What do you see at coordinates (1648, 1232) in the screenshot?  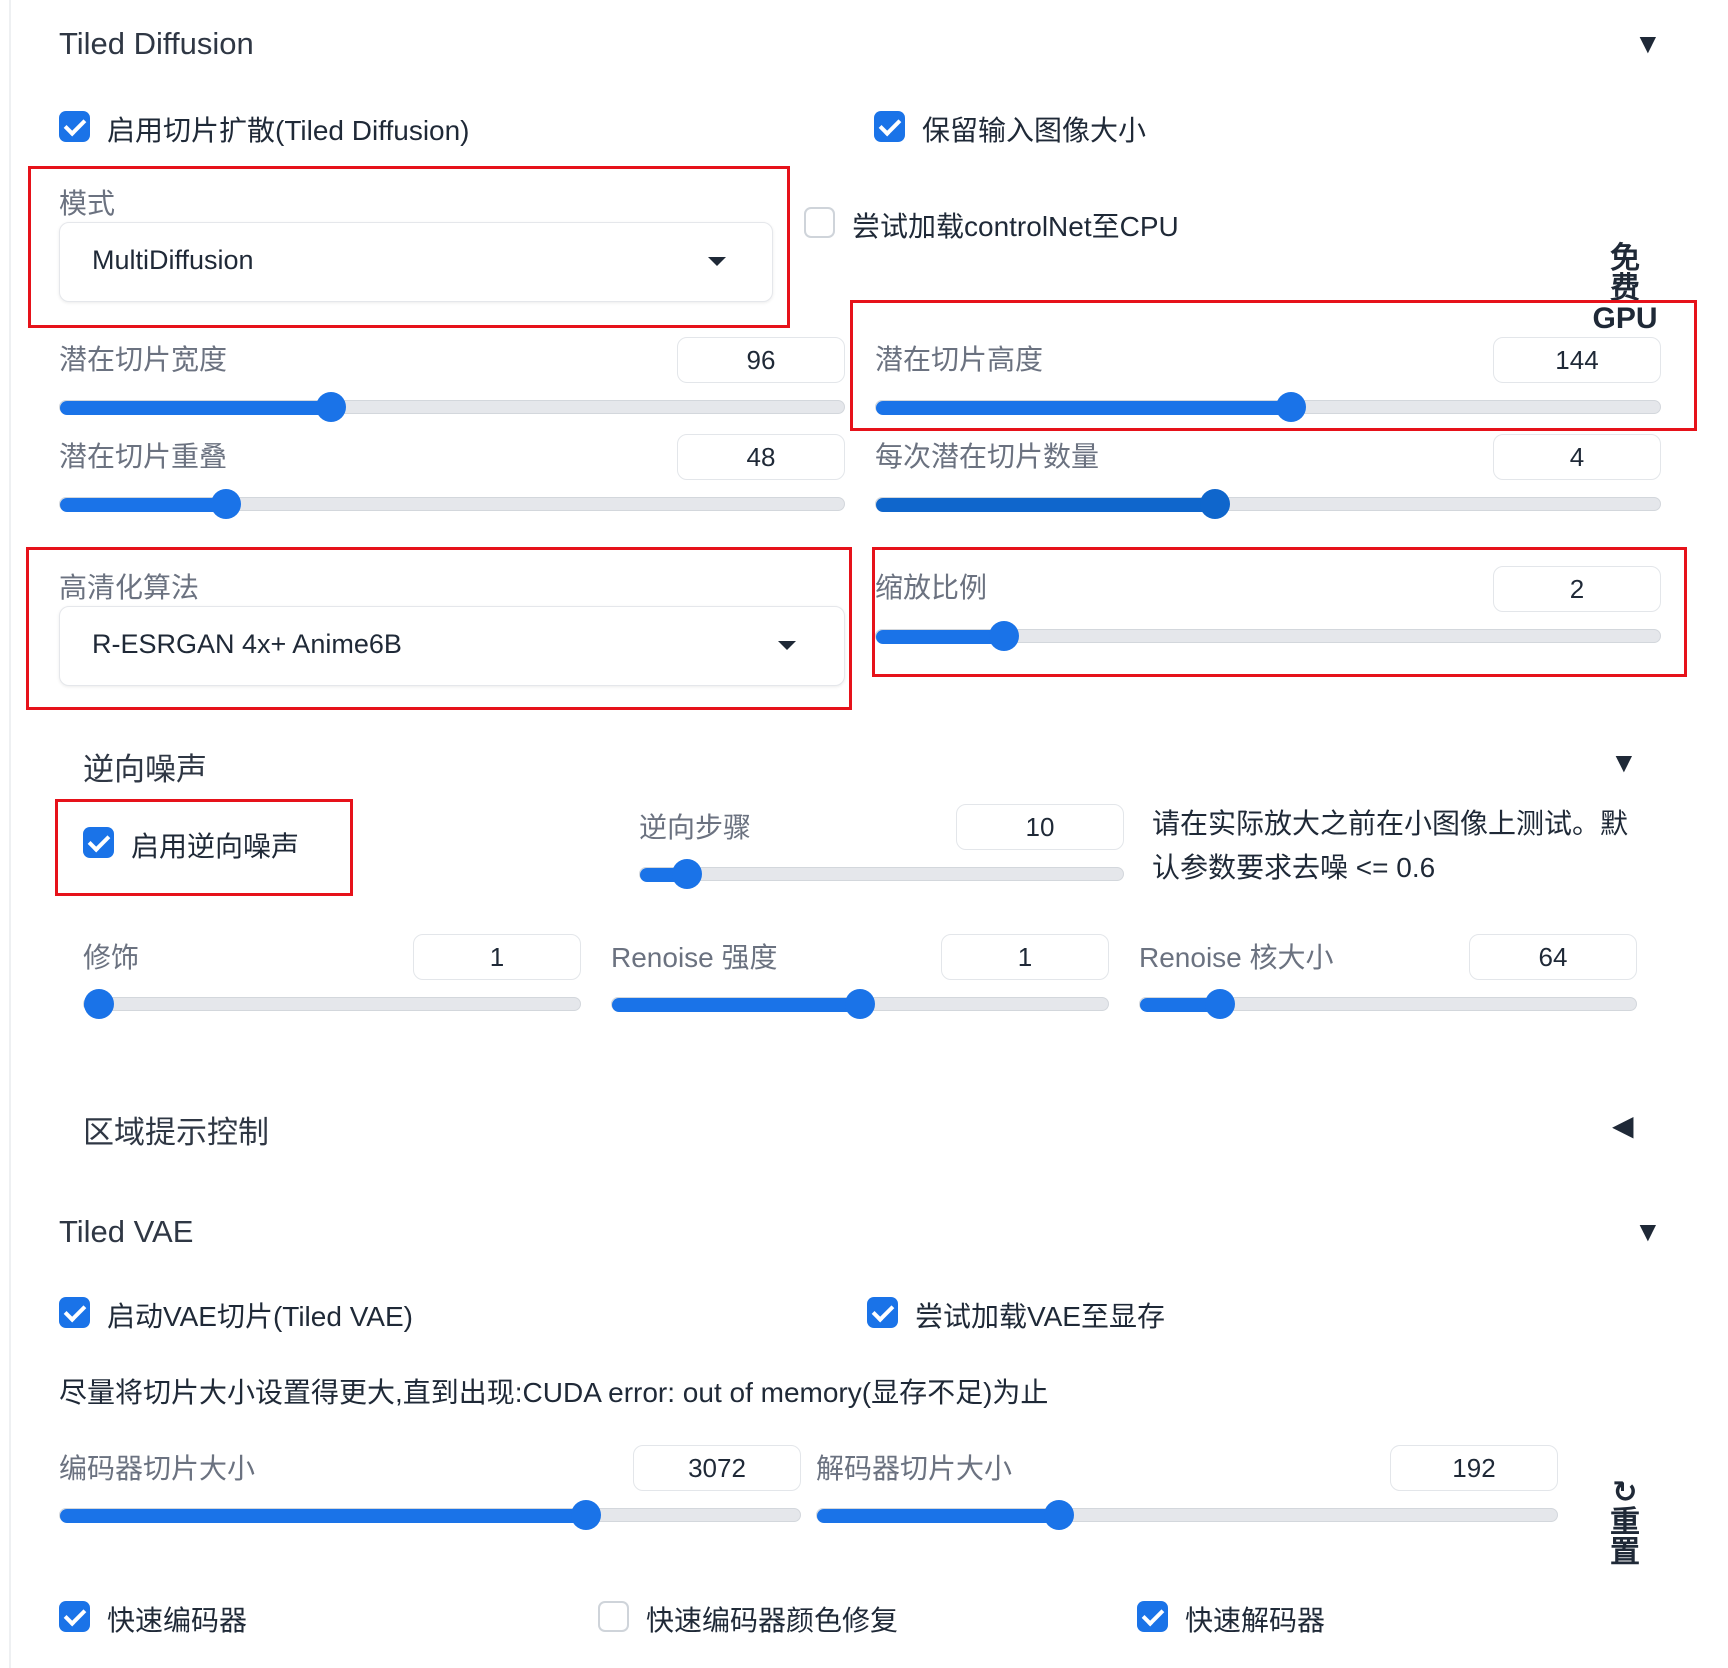 I see `tiled-vae-collapse-icon: ▼` at bounding box center [1648, 1232].